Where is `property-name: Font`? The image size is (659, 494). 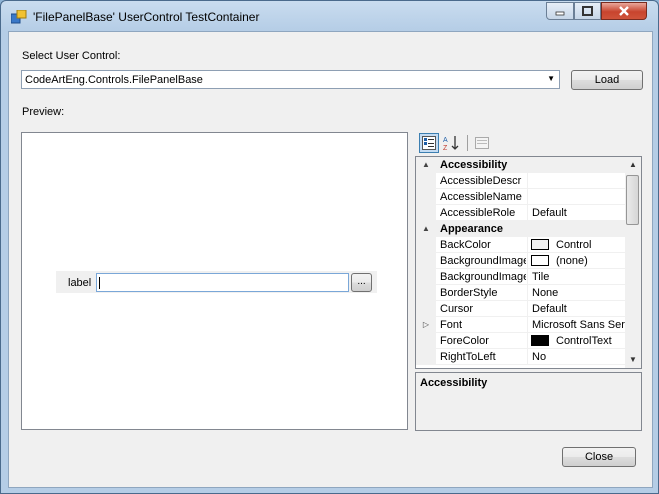
property-name: Font is located at coordinates (451, 325).